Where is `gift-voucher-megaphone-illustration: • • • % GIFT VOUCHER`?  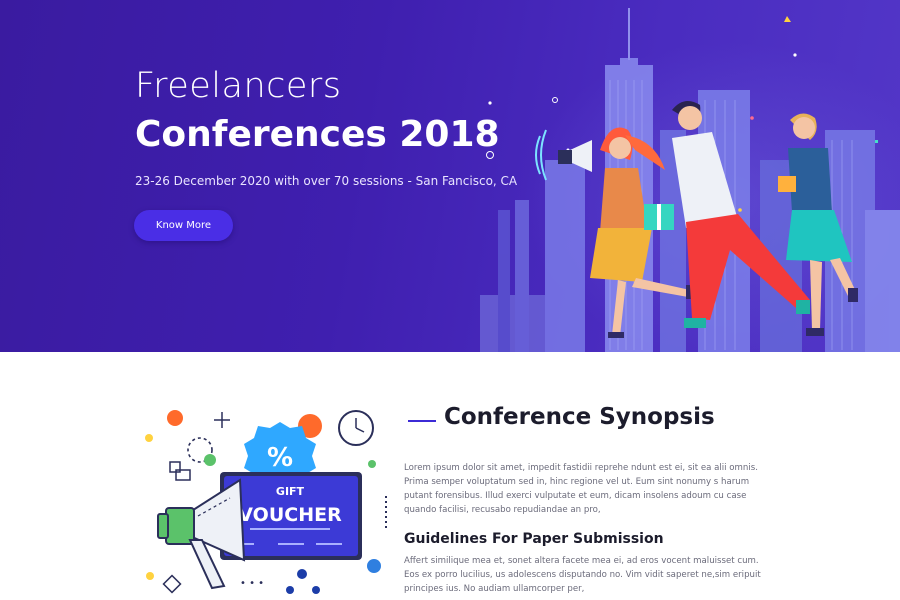
gift-voucher-megaphone-illustration: • • • % GIFT VOUCHER is located at coordinates (266, 502).